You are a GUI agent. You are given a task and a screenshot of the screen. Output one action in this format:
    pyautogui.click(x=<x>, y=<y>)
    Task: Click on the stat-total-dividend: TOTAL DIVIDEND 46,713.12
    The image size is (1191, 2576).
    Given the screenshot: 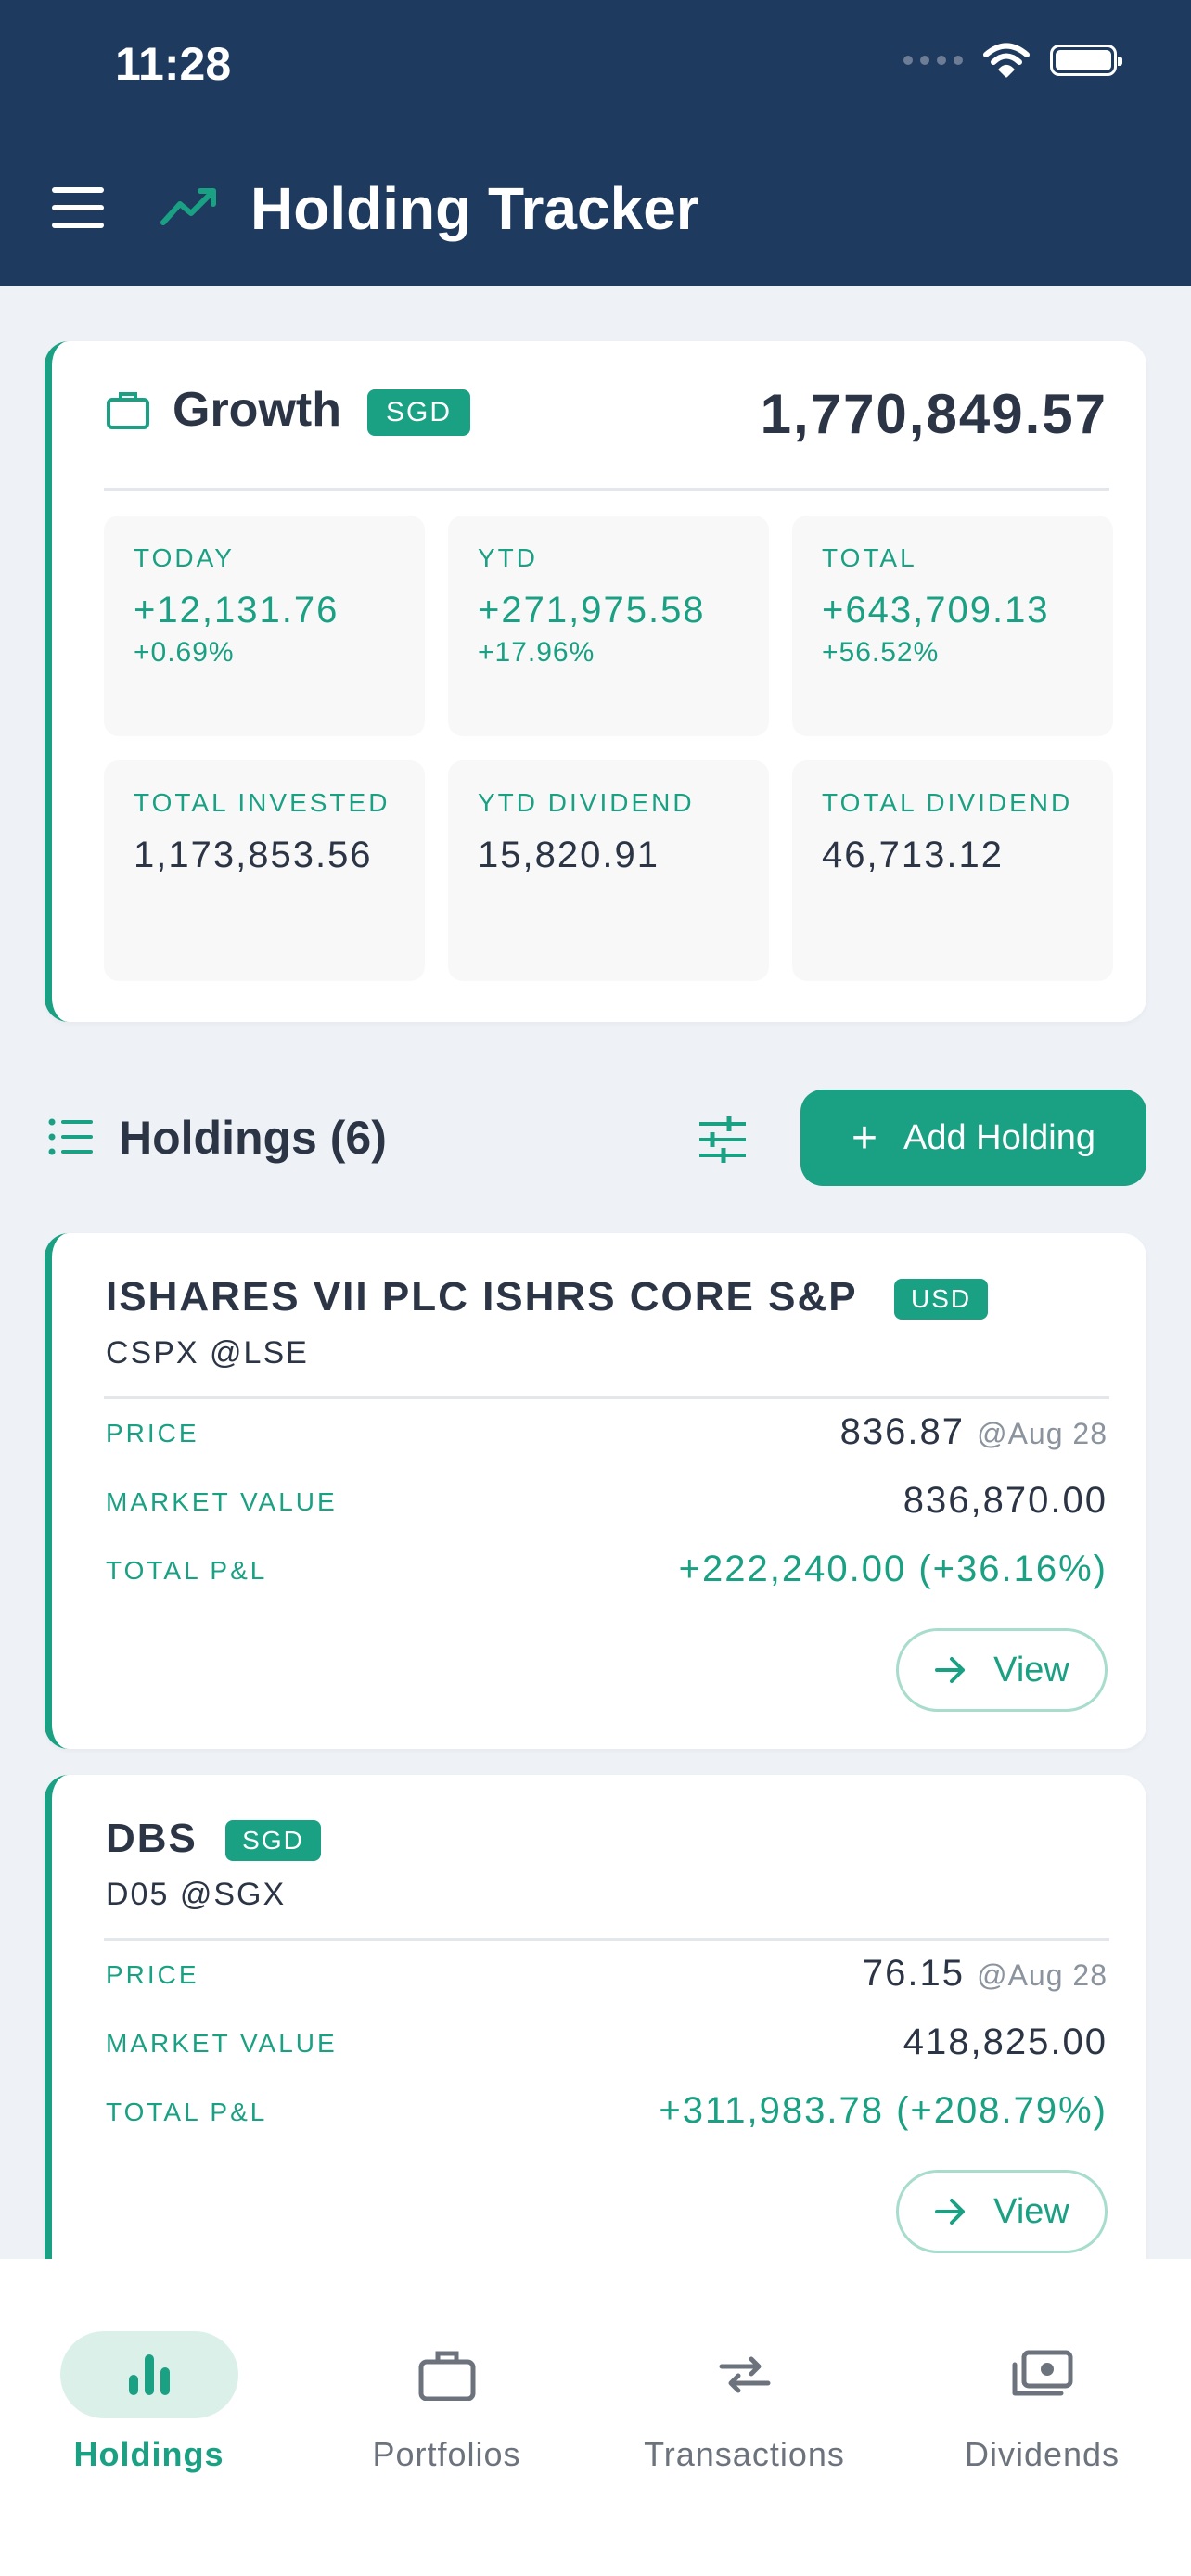 What is the action you would take?
    pyautogui.click(x=952, y=870)
    